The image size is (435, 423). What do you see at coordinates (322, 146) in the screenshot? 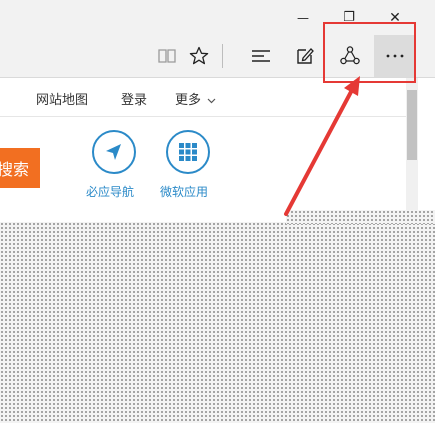
I see `annotation-arrow` at bounding box center [322, 146].